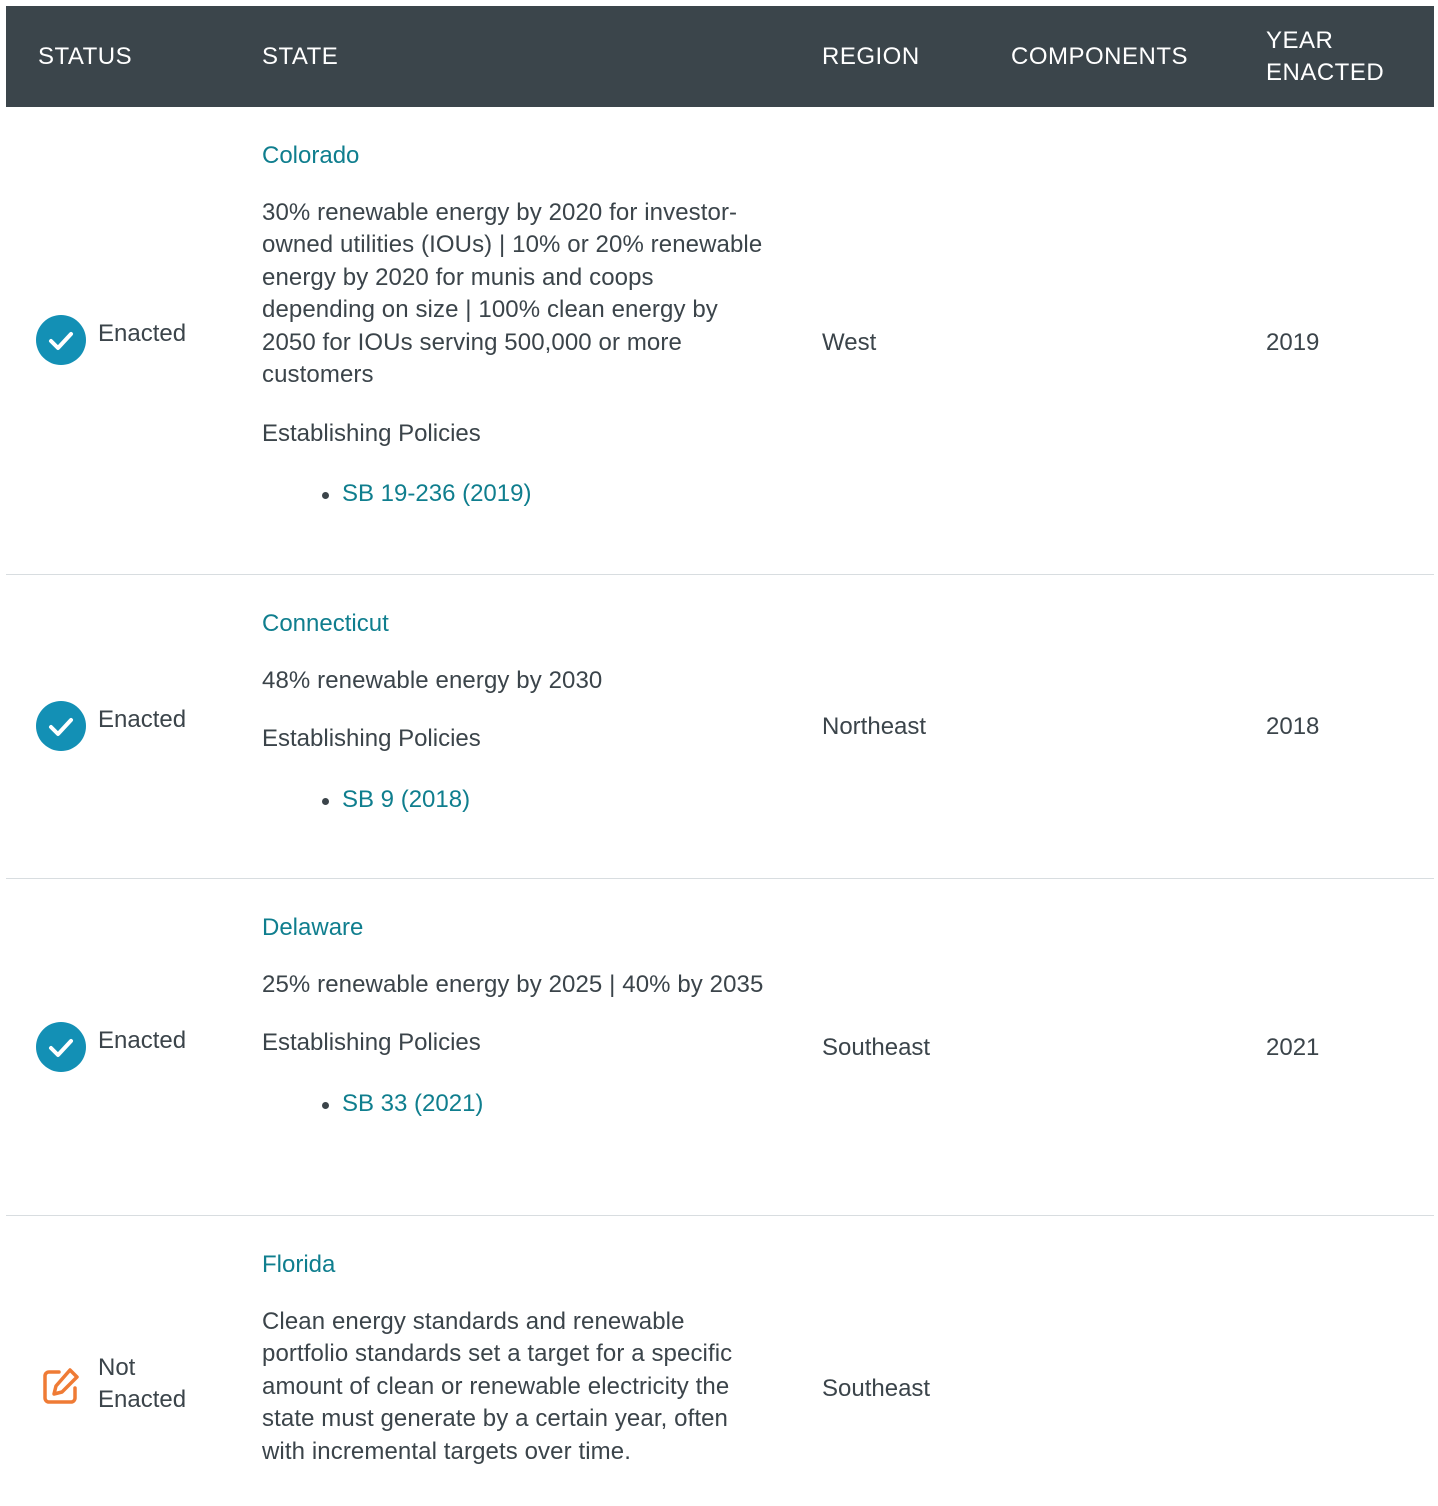  Describe the element at coordinates (406, 799) in the screenshot. I see `policy-link: SB 9 (2018)` at that location.